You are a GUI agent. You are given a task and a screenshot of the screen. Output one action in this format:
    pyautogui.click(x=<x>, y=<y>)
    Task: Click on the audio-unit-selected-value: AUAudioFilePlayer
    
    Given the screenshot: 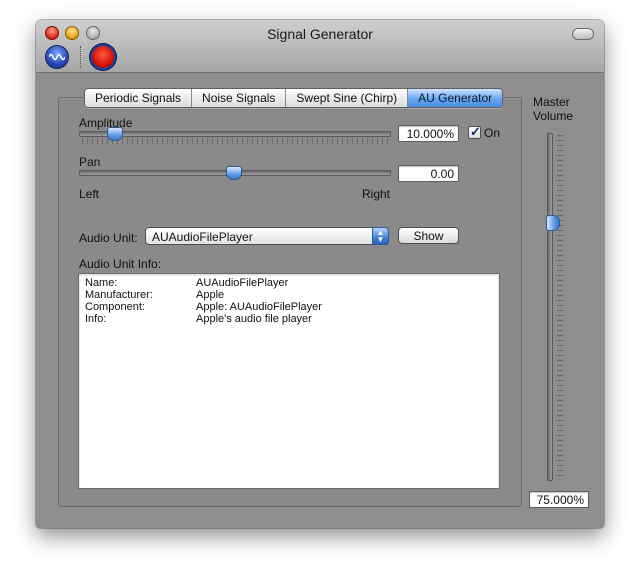 What is the action you would take?
    pyautogui.click(x=202, y=237)
    